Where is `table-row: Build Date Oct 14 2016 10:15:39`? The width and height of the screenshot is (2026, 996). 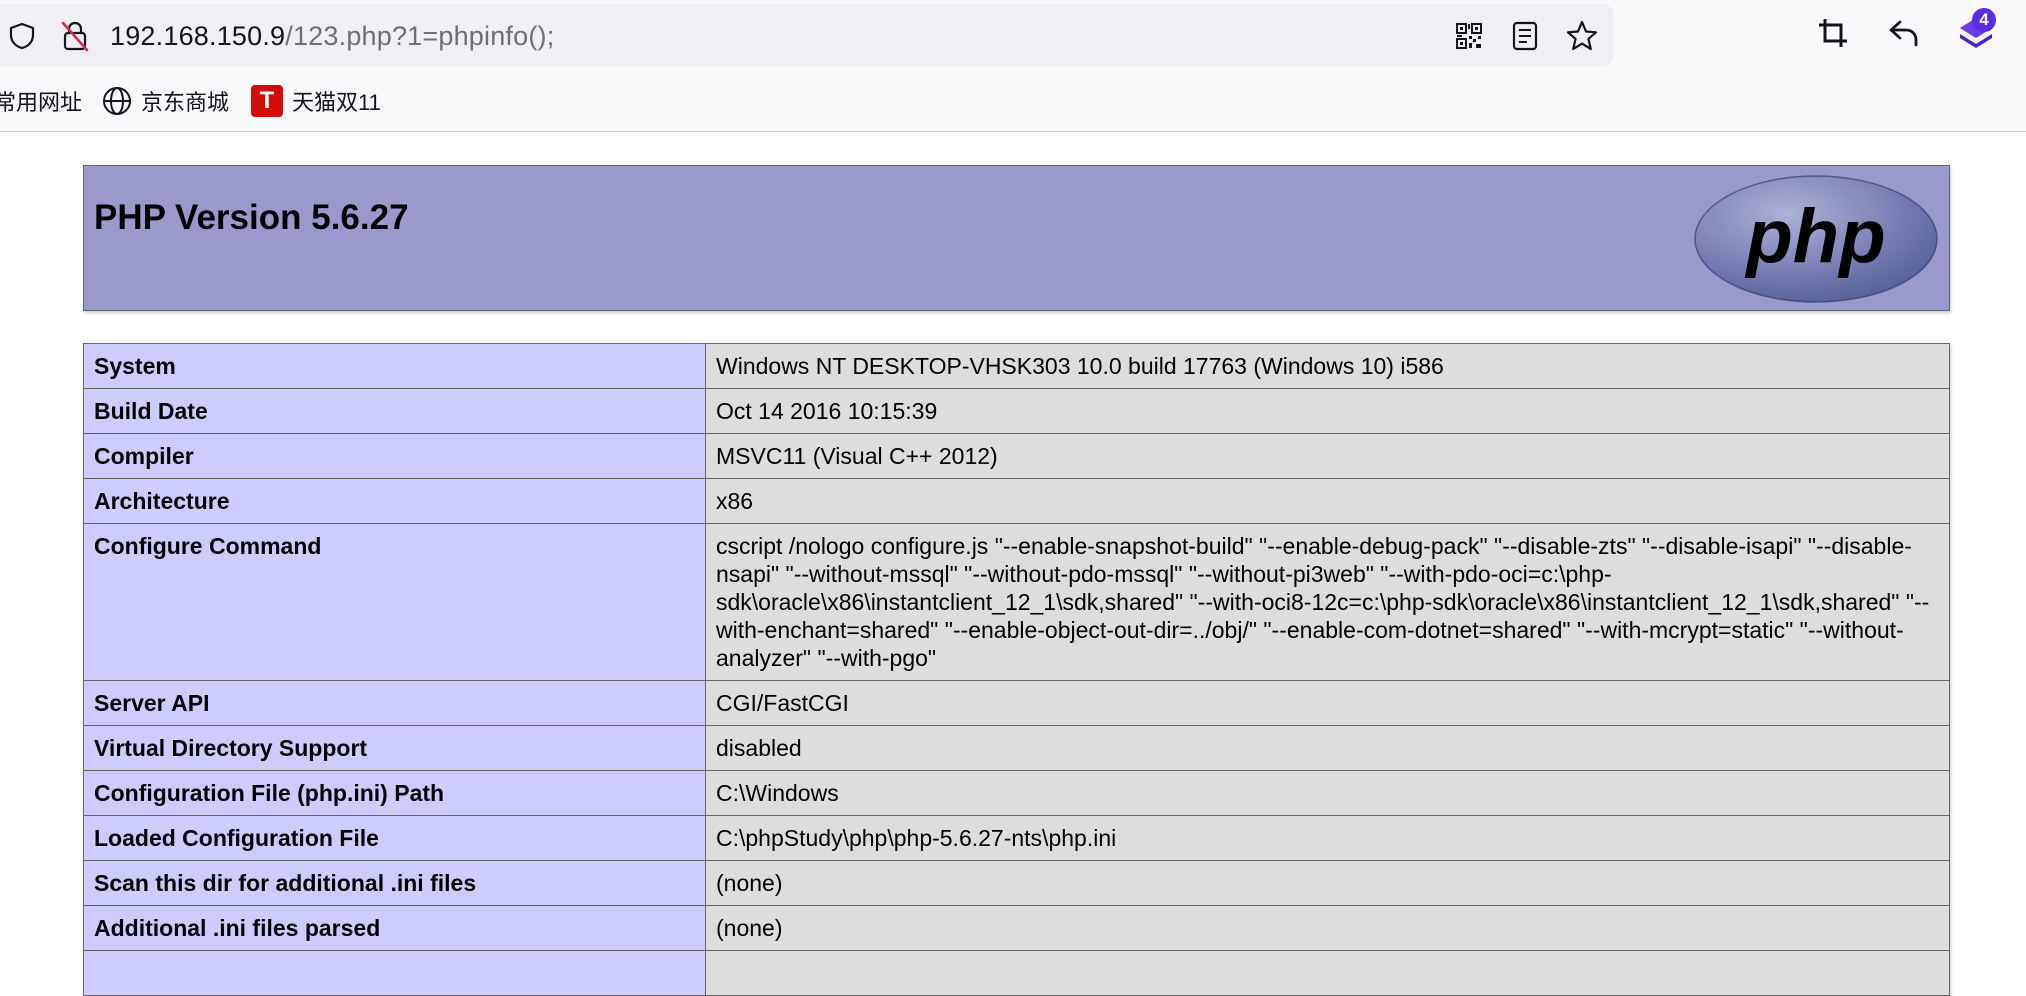
table-row: Build Date Oct 14 2016 10:15:39 is located at coordinates (1016, 411).